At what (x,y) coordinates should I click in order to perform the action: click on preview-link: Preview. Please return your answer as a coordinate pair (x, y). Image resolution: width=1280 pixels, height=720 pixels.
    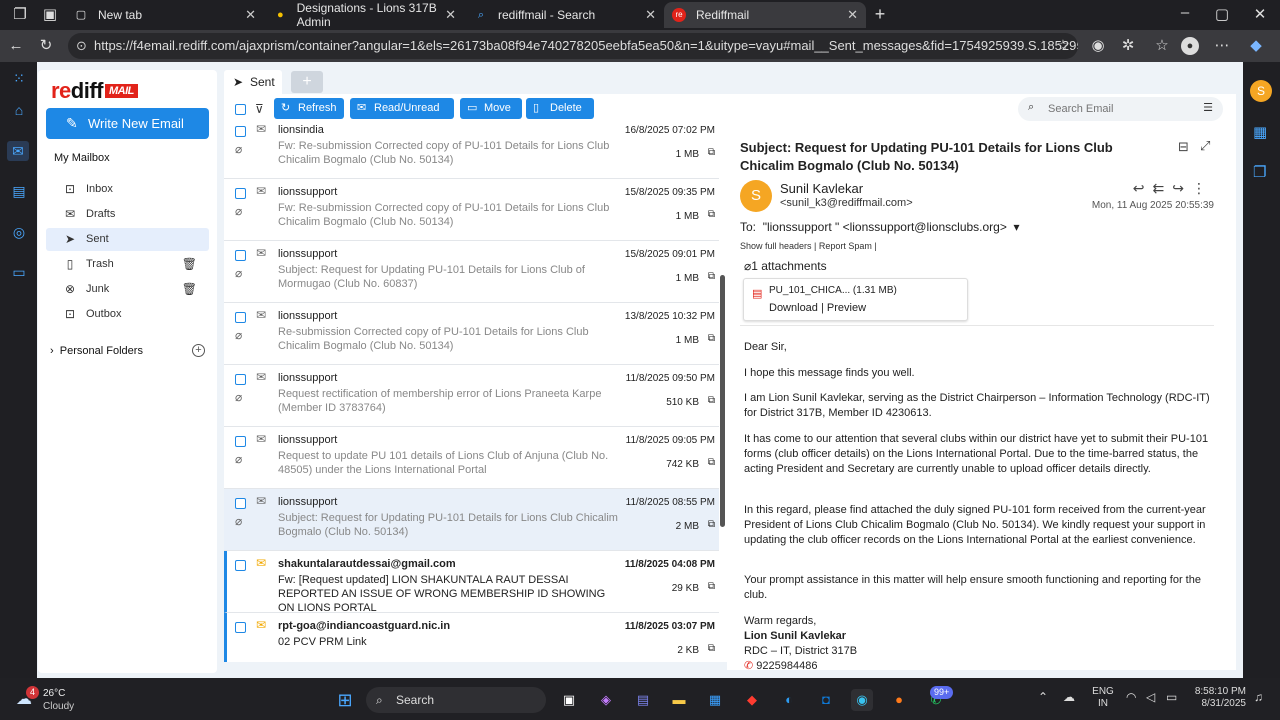
    Looking at the image, I should click on (846, 308).